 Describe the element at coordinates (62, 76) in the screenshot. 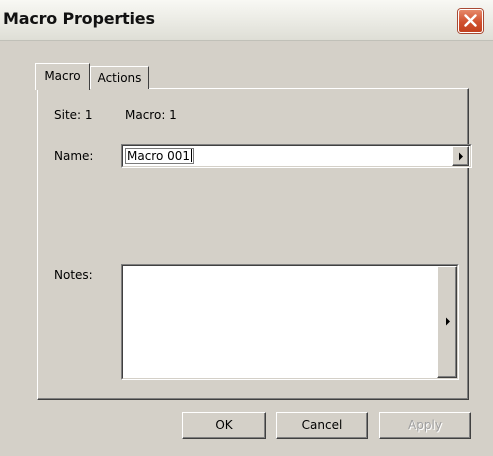

I see `tab-macro: Macro` at that location.